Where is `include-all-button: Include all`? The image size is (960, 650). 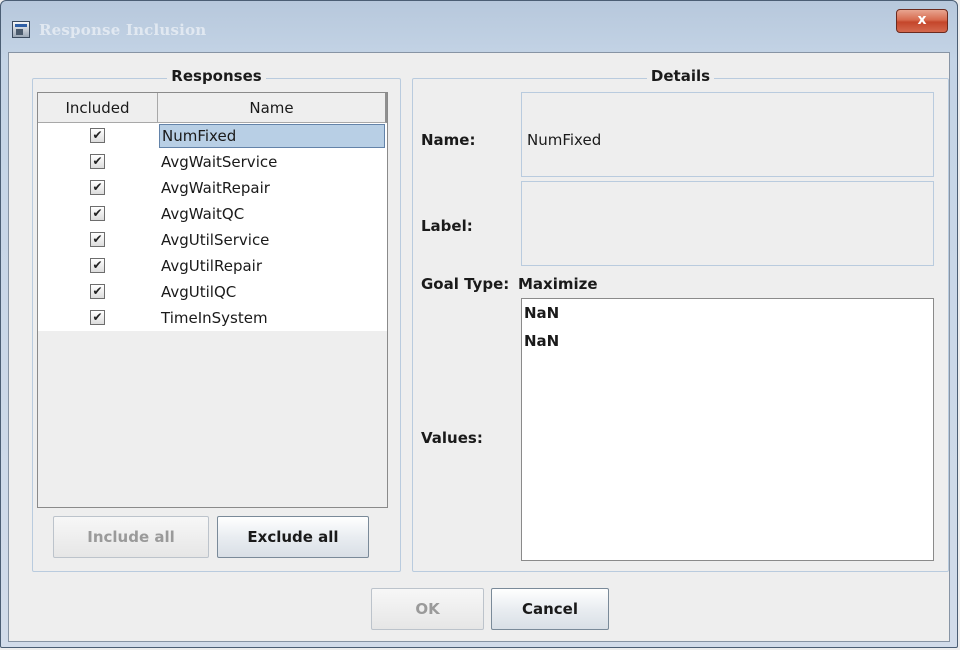 include-all-button: Include all is located at coordinates (131, 537).